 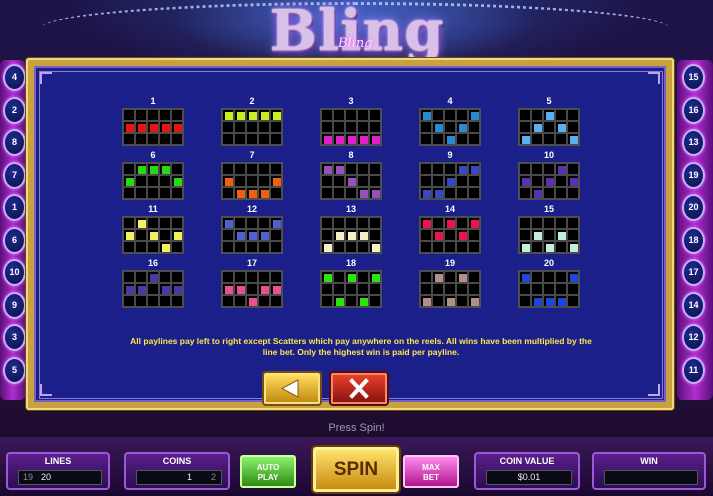 I want to click on game-logo-sub: Bling, so click(x=355, y=43).